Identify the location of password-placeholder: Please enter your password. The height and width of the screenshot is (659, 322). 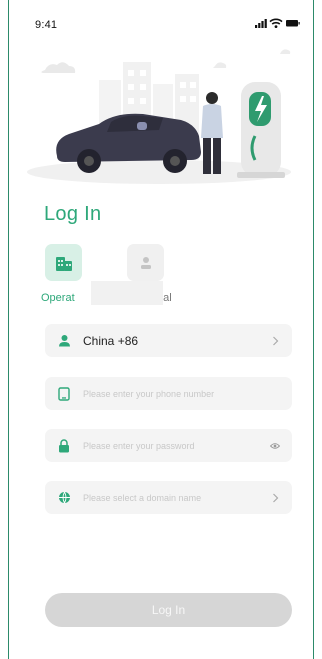
(139, 445).